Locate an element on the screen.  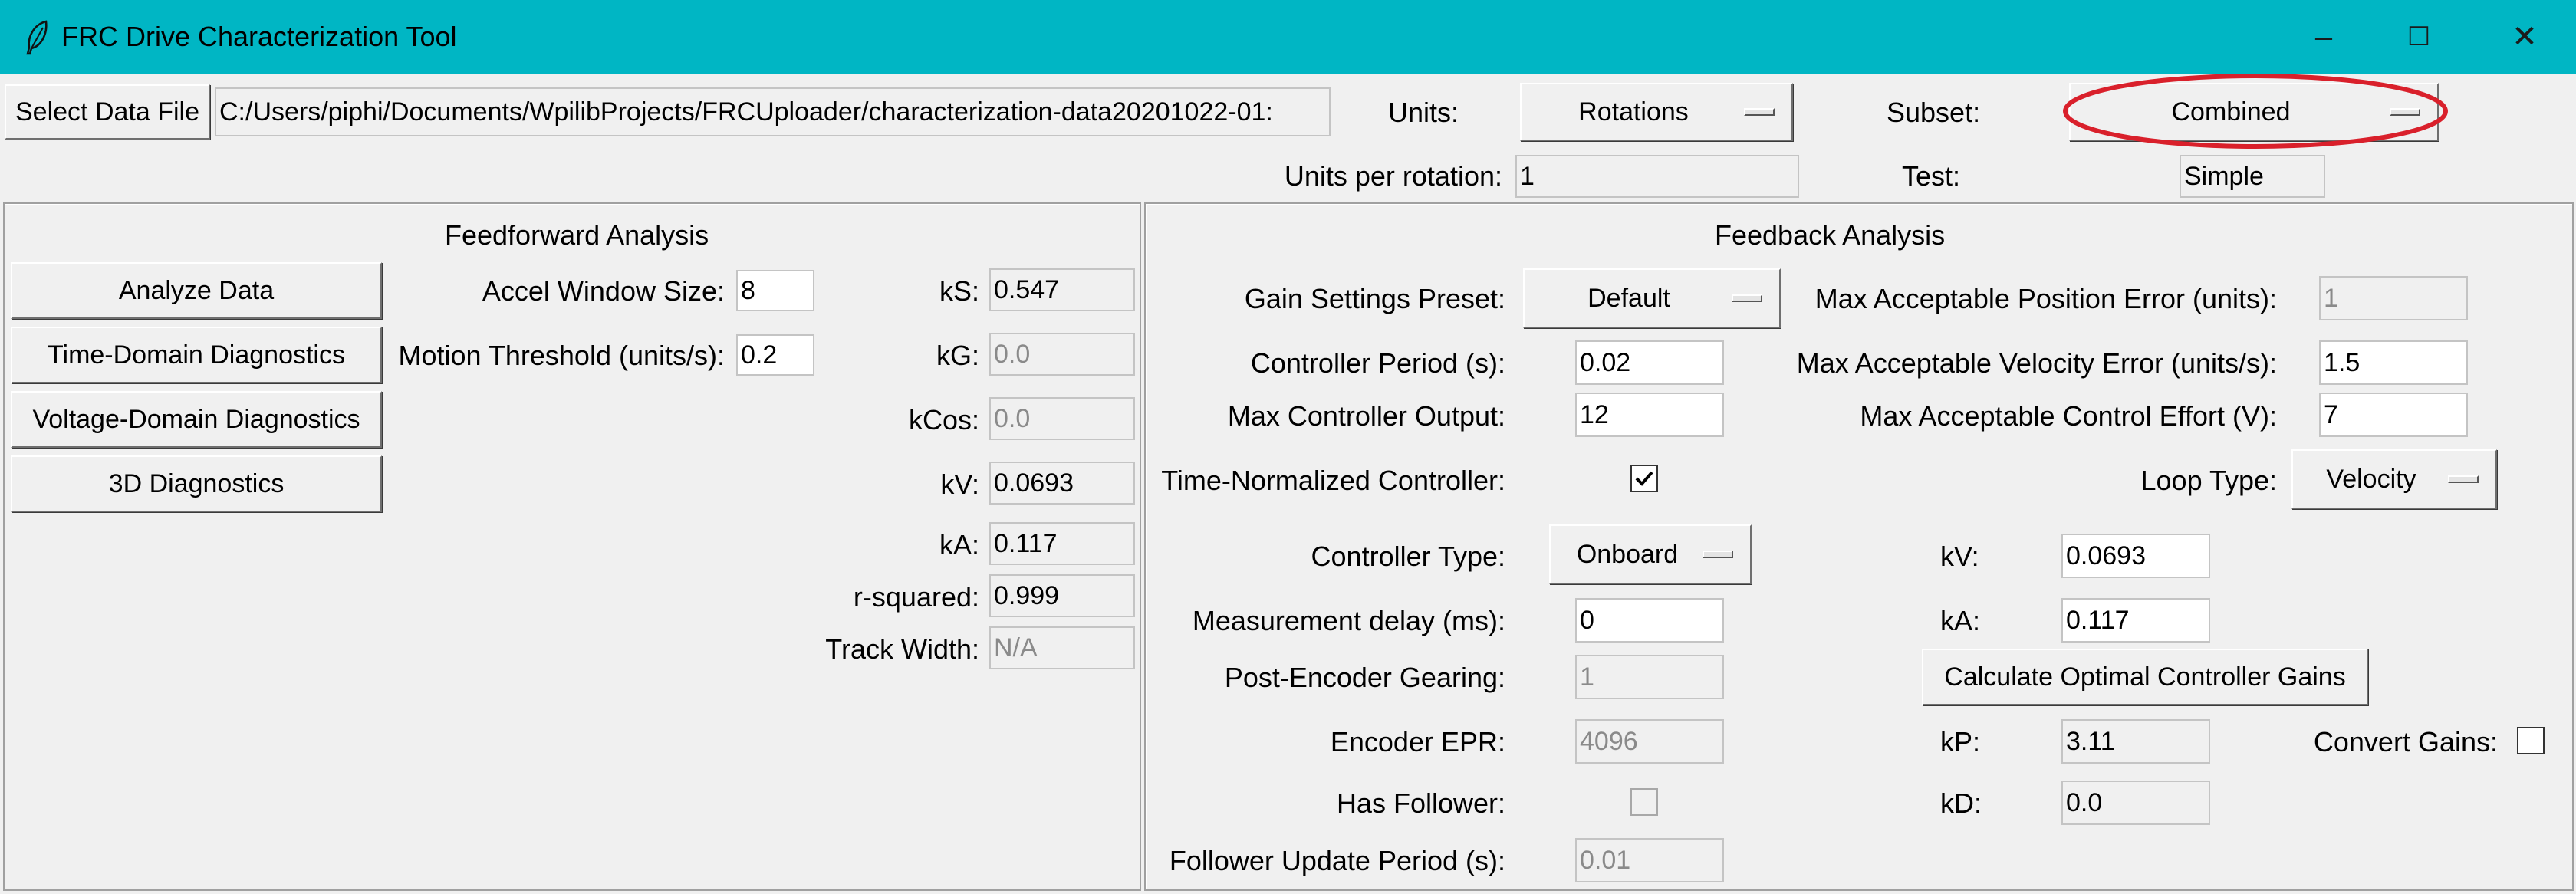
controller-period-field: 0.02 is located at coordinates (1649, 362).